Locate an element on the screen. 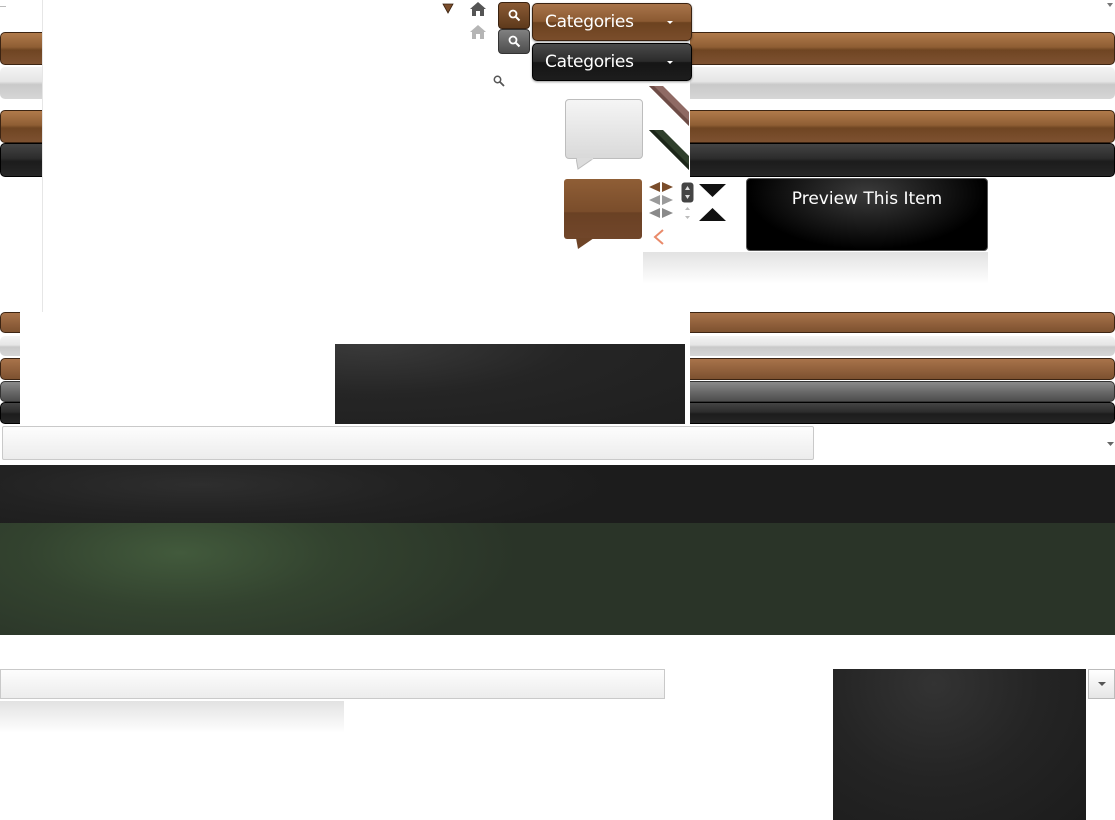 This screenshot has height=820, width=1115. select-arrow-button is located at coordinates (1101, 684).